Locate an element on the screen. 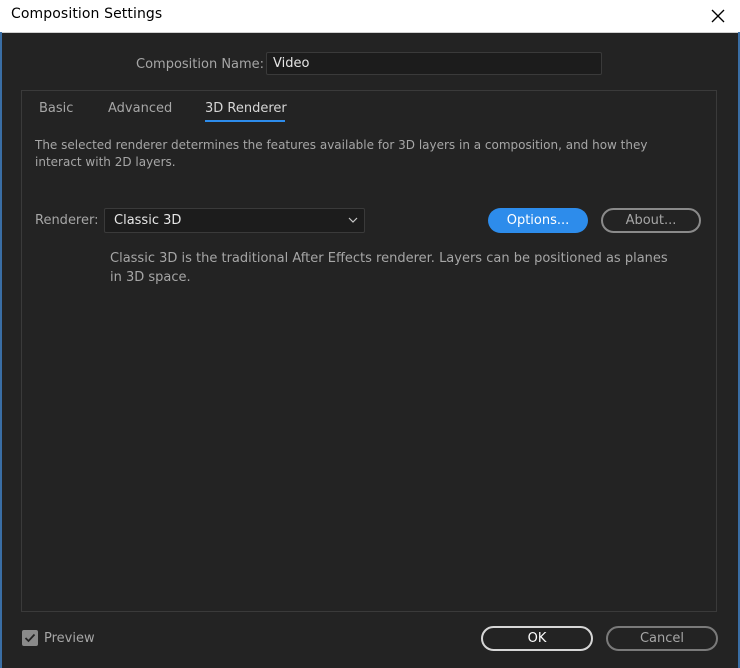 This screenshot has height=668, width=740. close-button is located at coordinates (718, 16).